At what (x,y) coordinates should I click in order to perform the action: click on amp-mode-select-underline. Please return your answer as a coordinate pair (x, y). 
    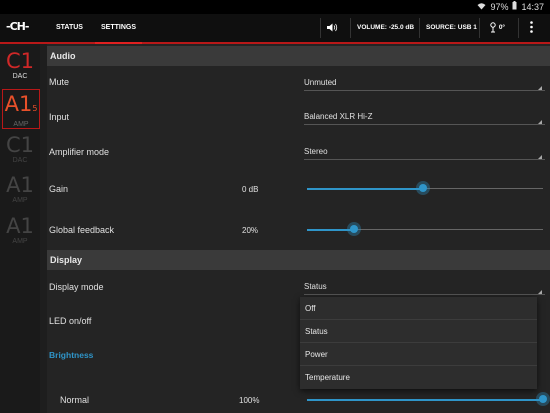
    Looking at the image, I should click on (424, 159).